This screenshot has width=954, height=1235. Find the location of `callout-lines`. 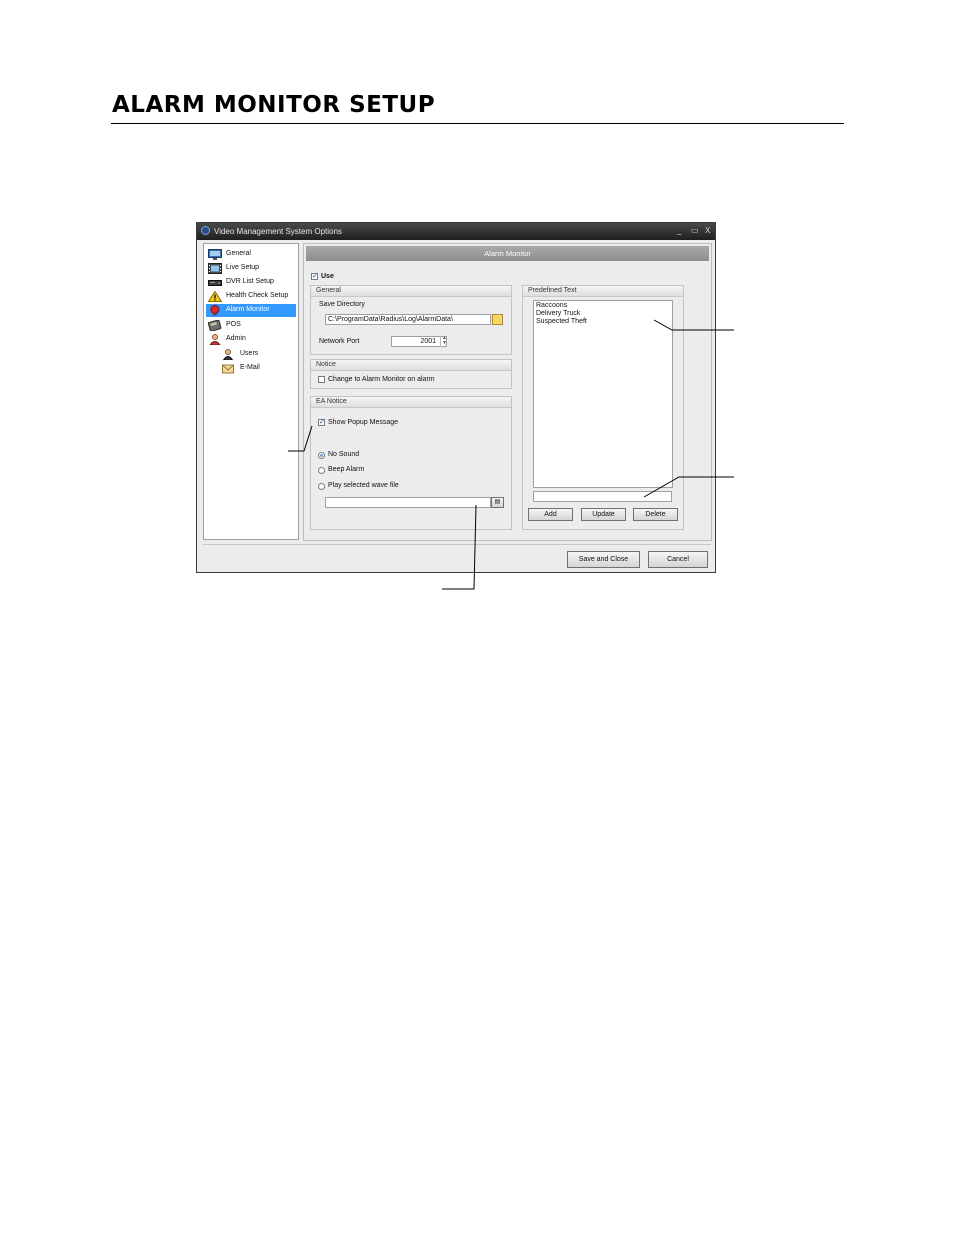

callout-lines is located at coordinates (511, 454).